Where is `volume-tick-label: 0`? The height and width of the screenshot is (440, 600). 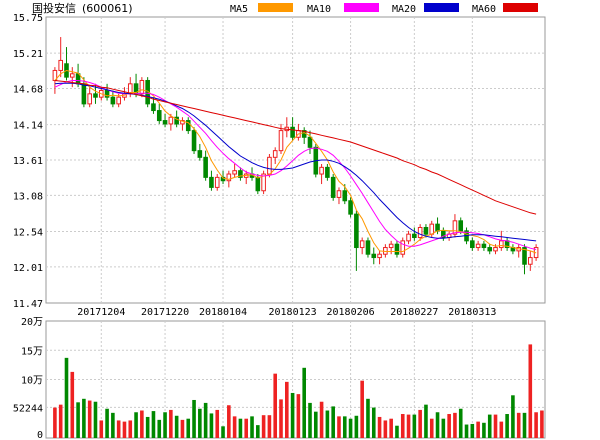 volume-tick-label: 0 is located at coordinates (40, 435).